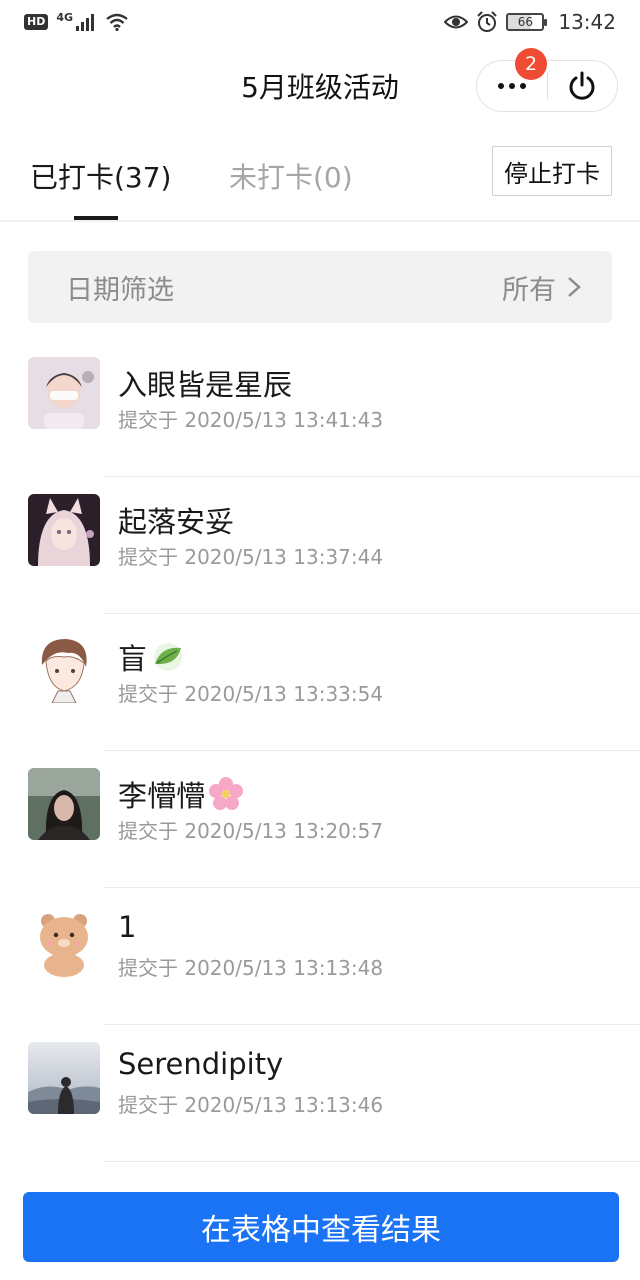 The width and height of the screenshot is (640, 1280). I want to click on entry-name: 起落安妥, so click(176, 522).